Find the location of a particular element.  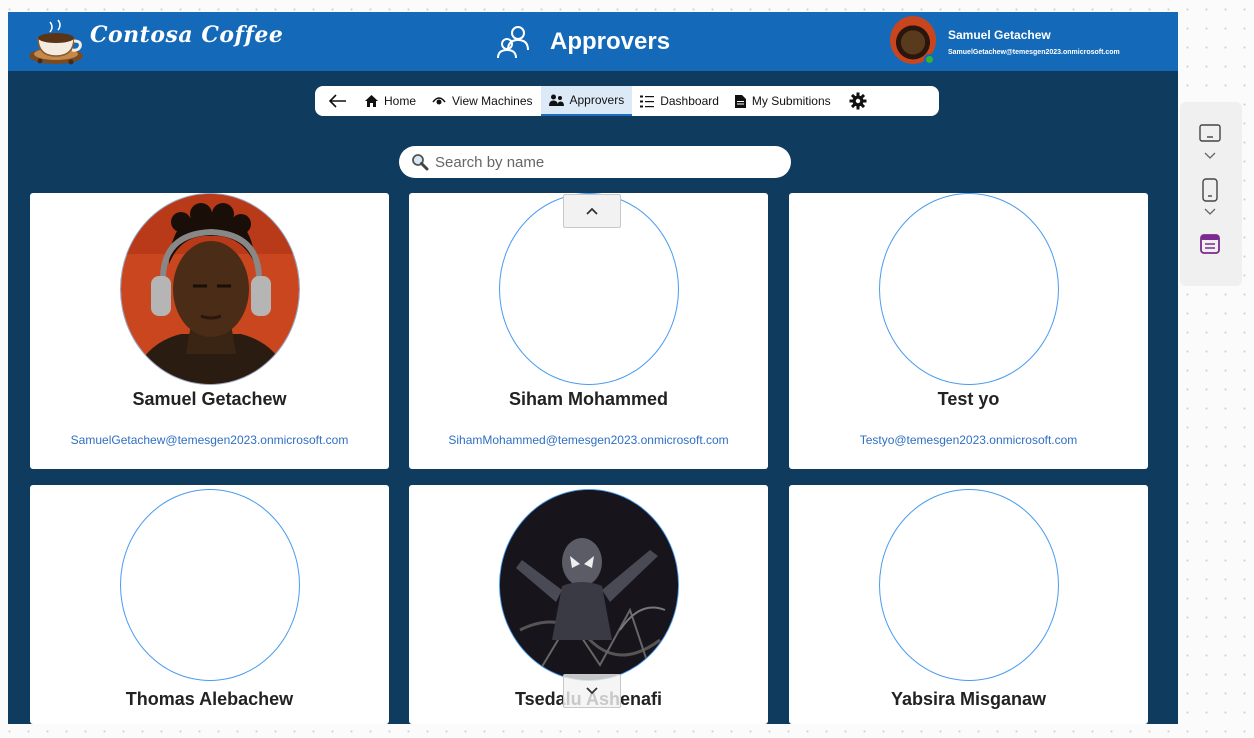

settings-button is located at coordinates (858, 101).